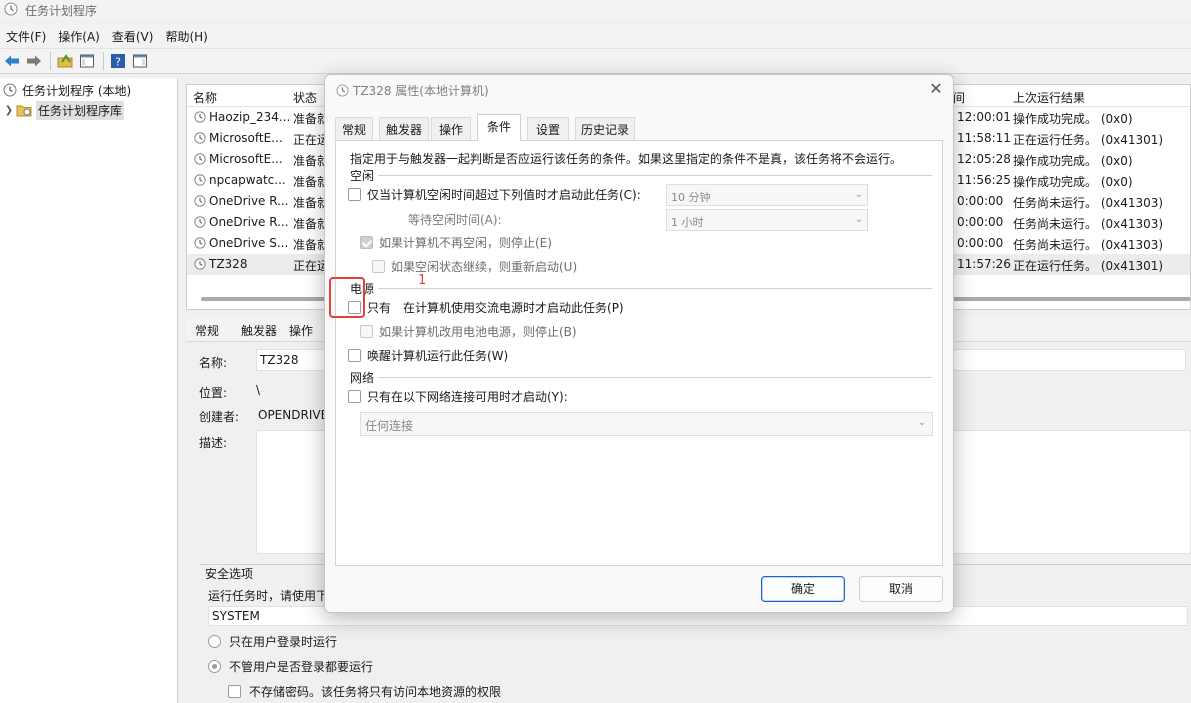 This screenshot has height=703, width=1191. I want to click on column-header-name: 名称, so click(205, 97).